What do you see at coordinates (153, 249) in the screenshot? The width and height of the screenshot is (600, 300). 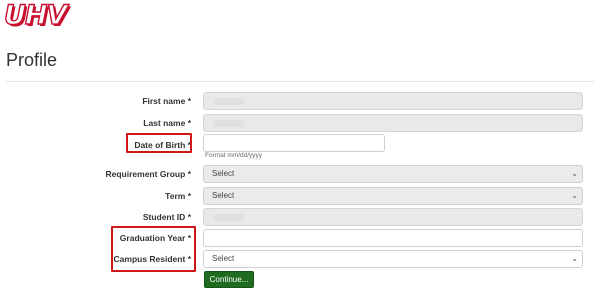 I see `grad-campus-highlight-box` at bounding box center [153, 249].